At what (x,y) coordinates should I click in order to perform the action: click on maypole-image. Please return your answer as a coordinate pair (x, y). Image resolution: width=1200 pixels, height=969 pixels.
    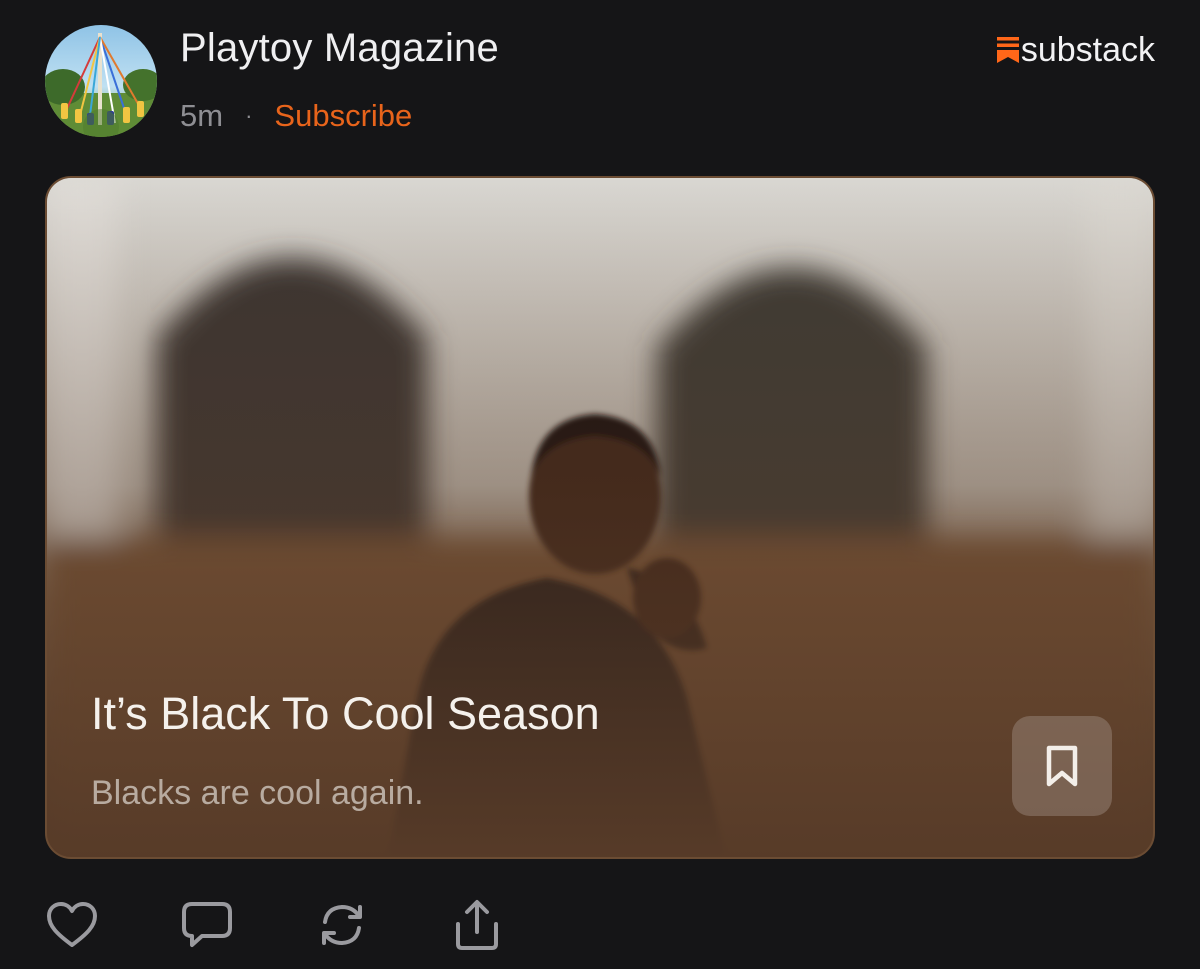
    Looking at the image, I should click on (101, 81).